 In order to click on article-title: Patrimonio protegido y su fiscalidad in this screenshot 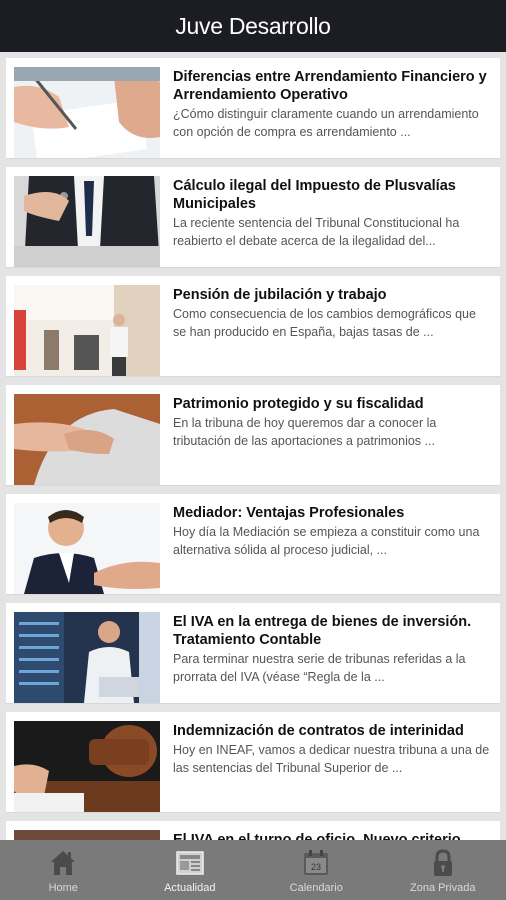, I will do `click(298, 404)`.